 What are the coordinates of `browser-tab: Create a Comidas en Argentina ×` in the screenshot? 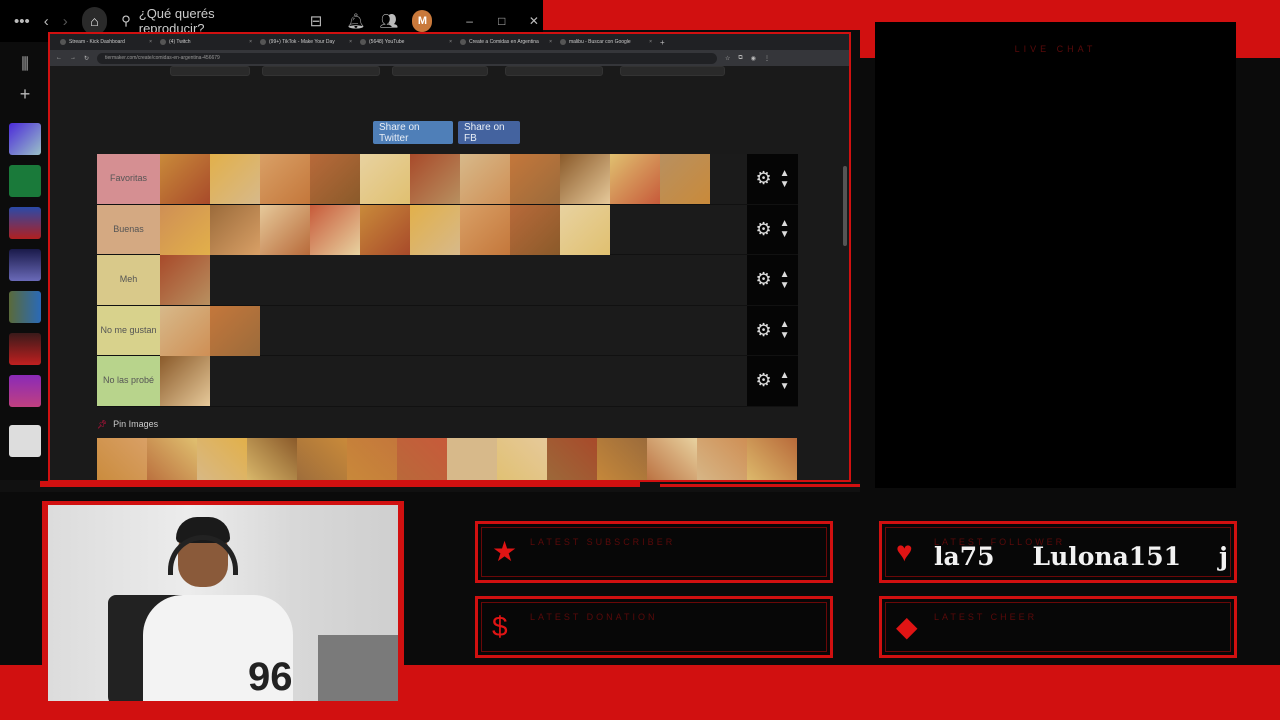 It's located at (506, 42).